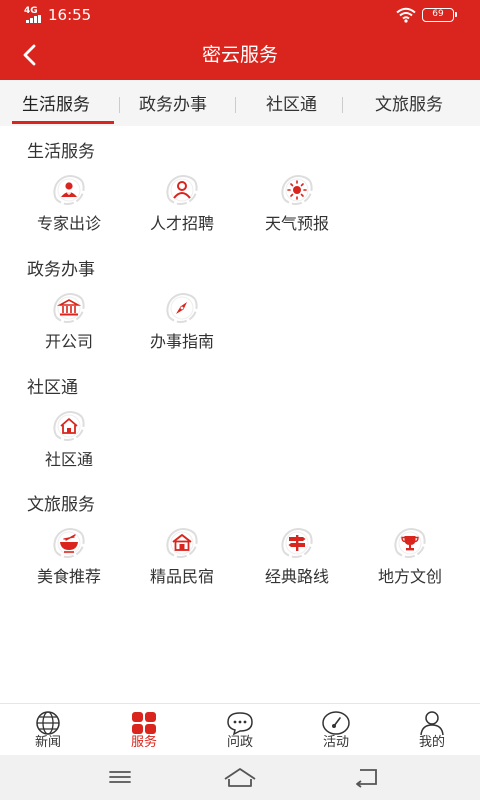  I want to click on home-icon, so click(240, 777).